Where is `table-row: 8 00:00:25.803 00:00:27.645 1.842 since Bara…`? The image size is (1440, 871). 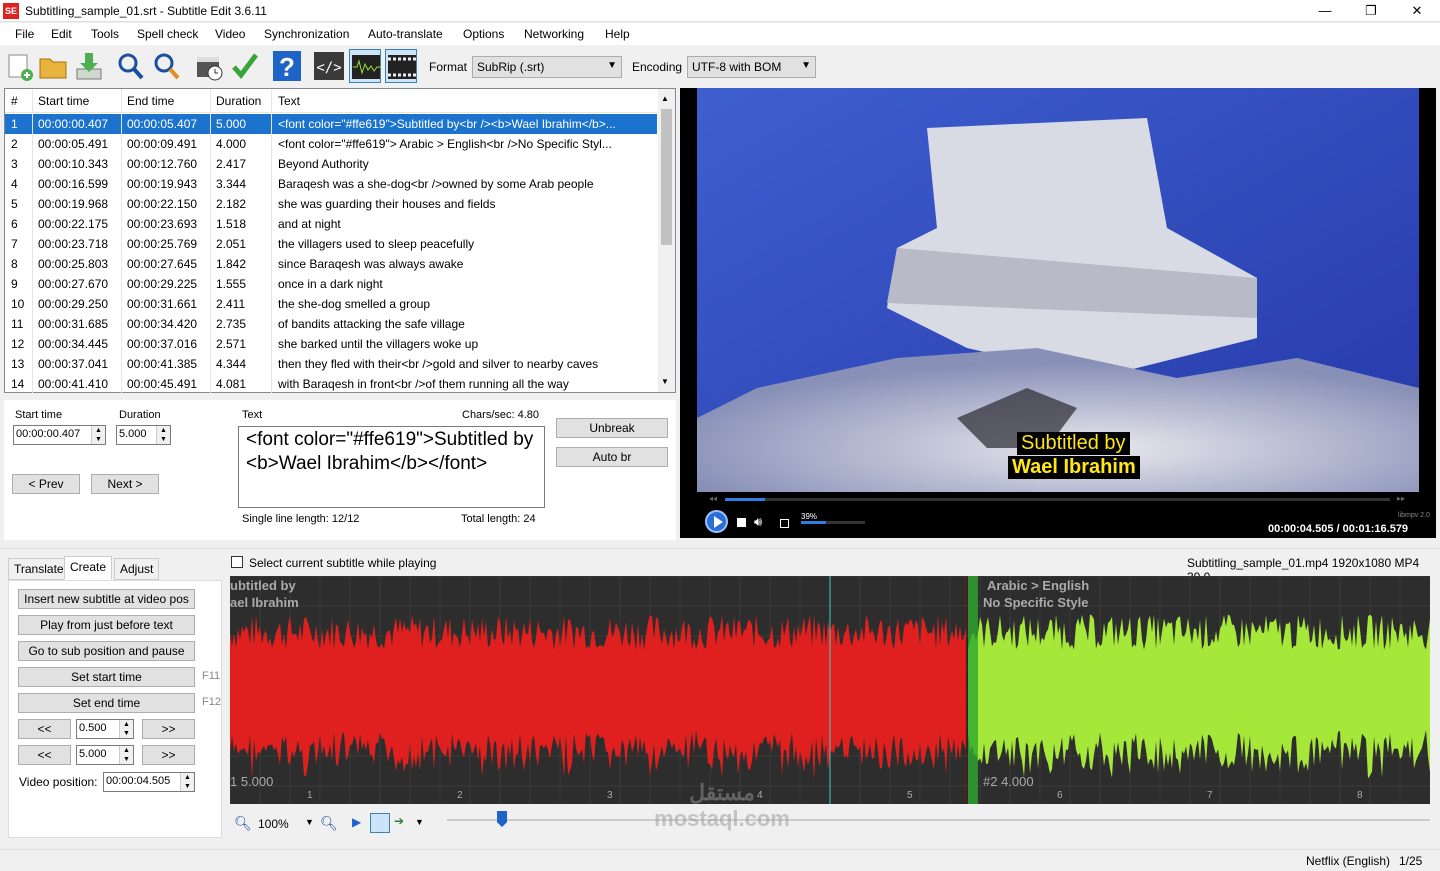 table-row: 8 00:00:25.803 00:00:27.645 1.842 since Bara… is located at coordinates (331, 264).